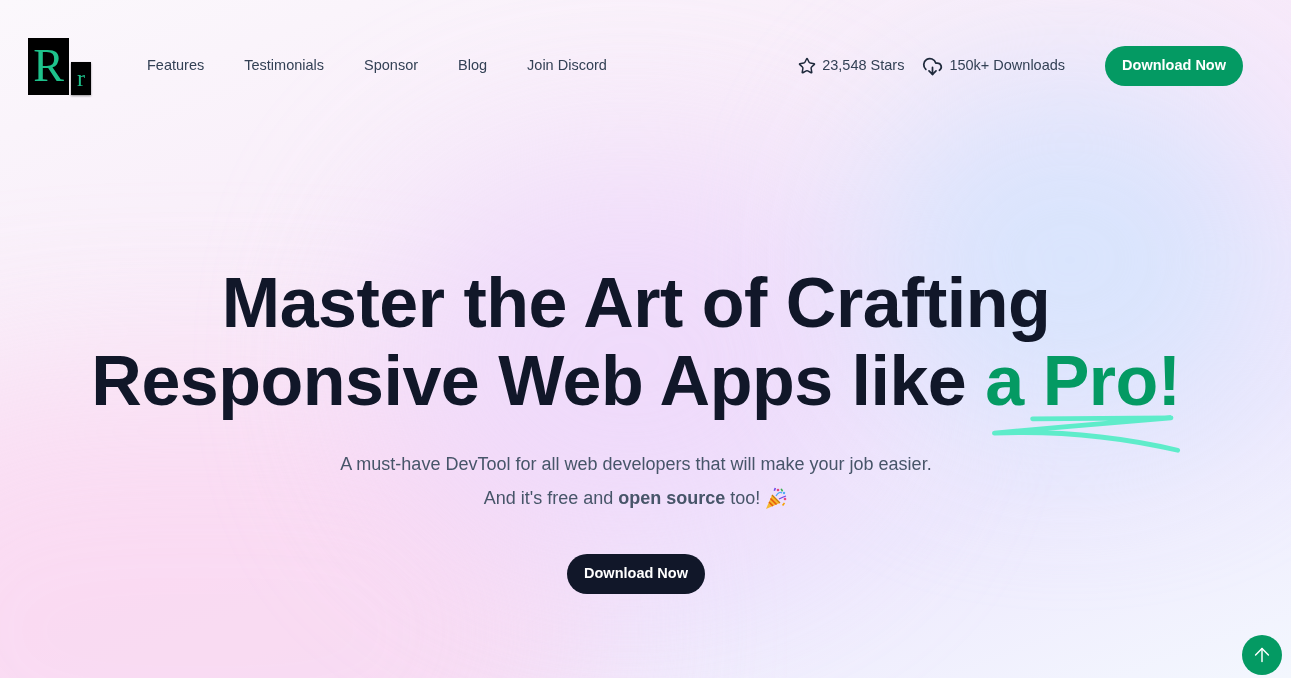  Describe the element at coordinates (622, 498) in the screenshot. I see `hero-subtitle: And it's free and open source too!` at that location.